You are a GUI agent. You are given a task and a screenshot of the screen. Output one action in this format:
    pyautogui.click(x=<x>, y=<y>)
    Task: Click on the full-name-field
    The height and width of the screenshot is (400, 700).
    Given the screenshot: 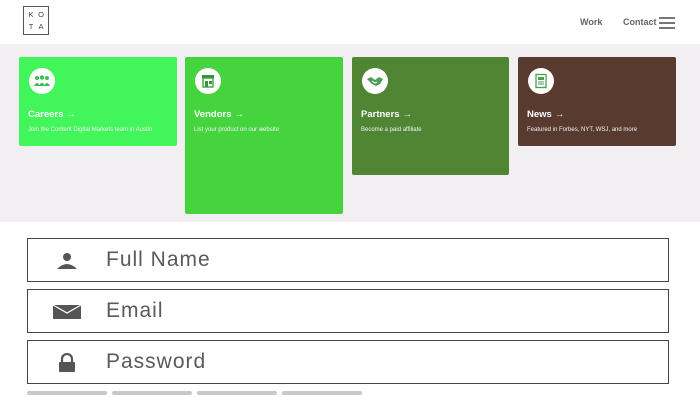 What is the action you would take?
    pyautogui.click(x=348, y=260)
    